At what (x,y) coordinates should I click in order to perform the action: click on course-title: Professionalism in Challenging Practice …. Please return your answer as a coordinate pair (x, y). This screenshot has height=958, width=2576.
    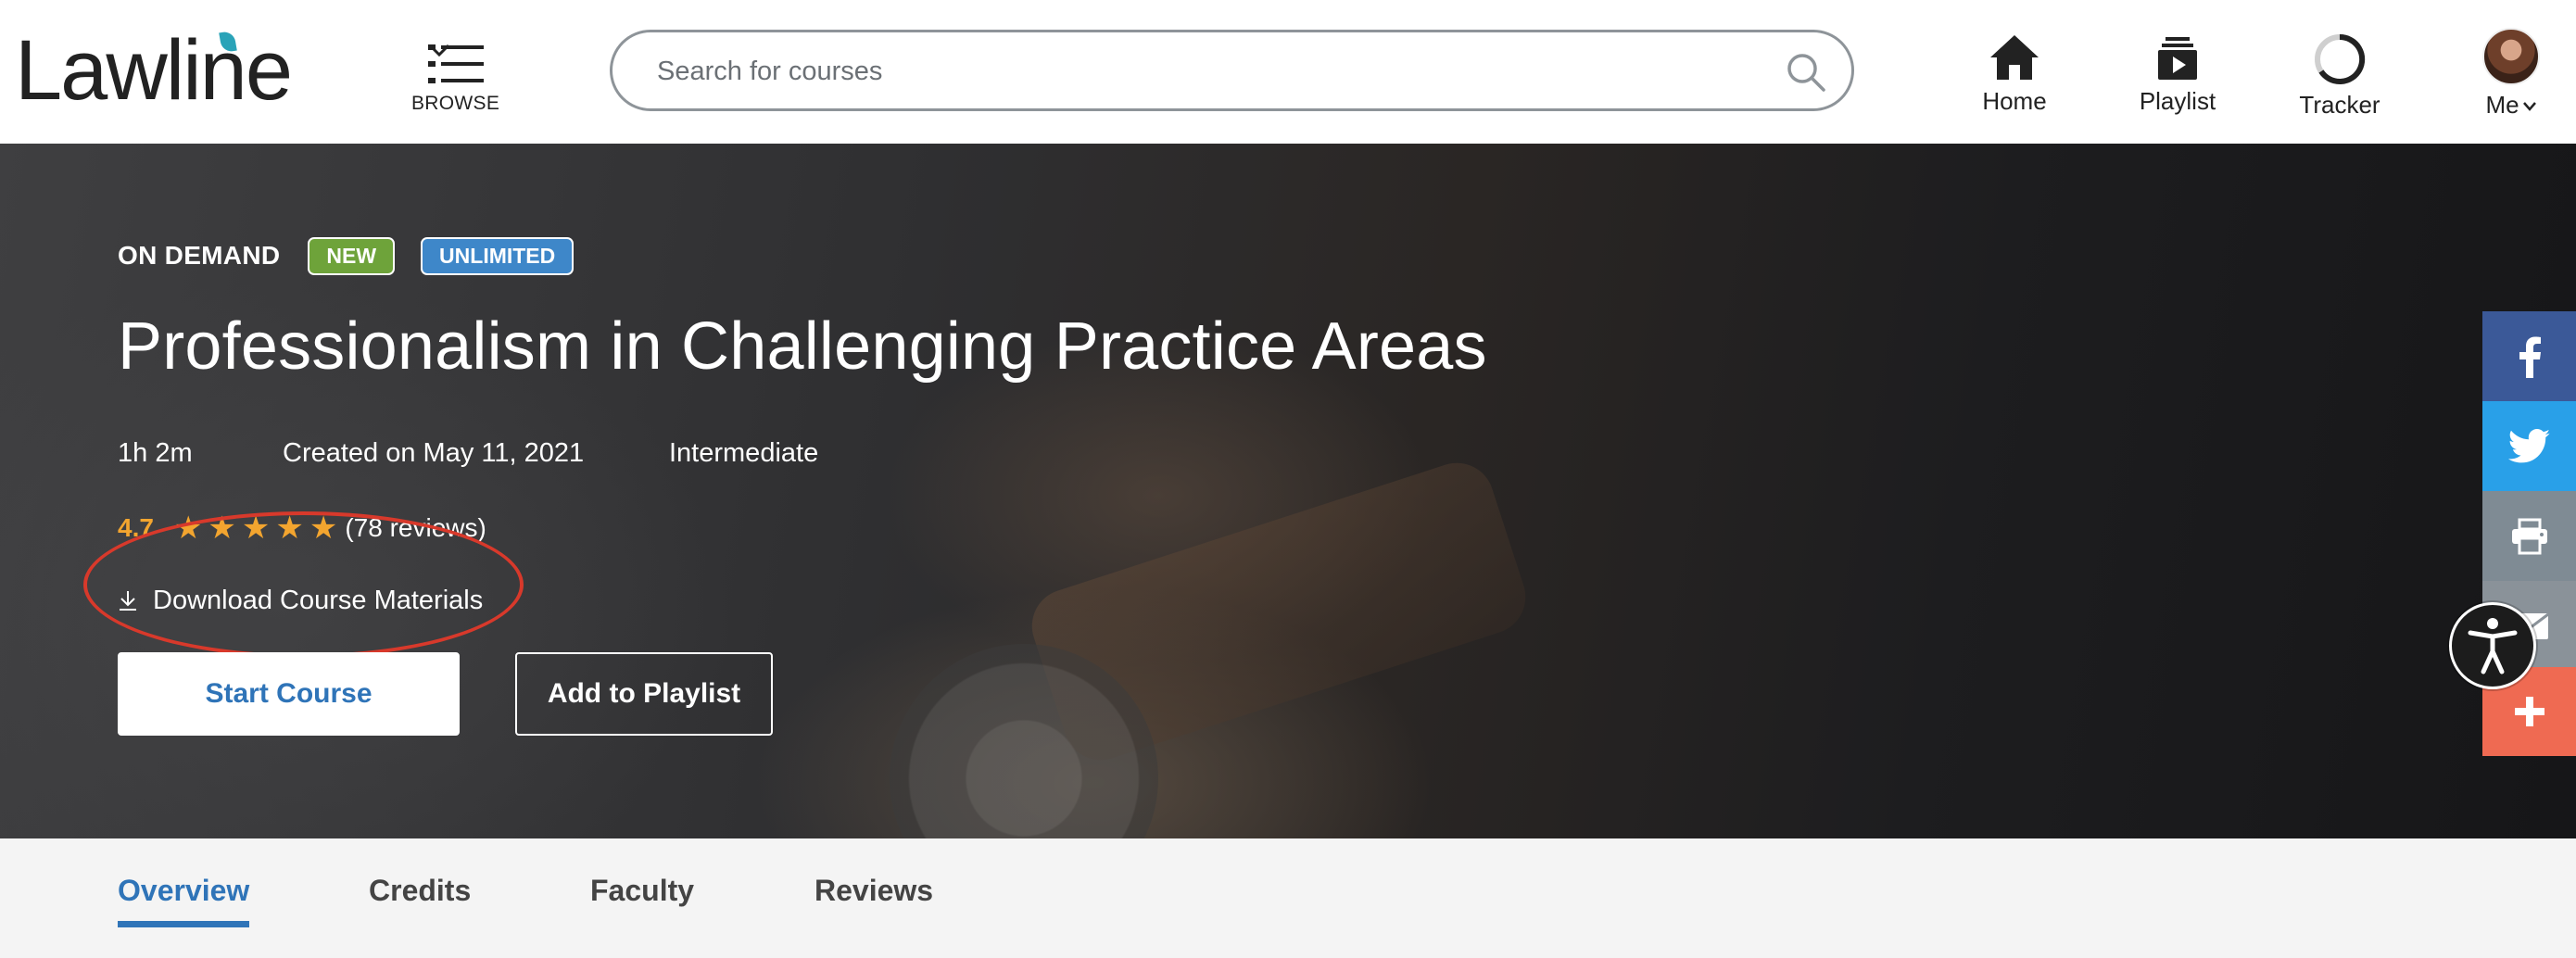
    Looking at the image, I should click on (803, 346).